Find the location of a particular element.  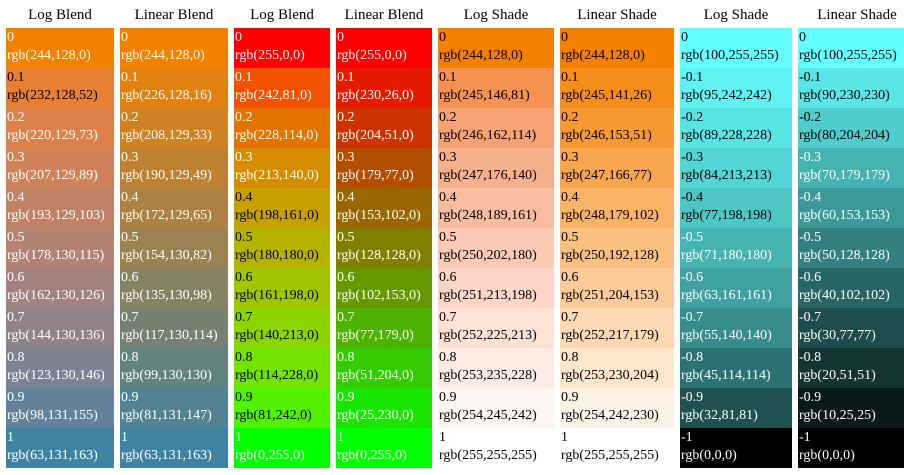

color-swatch: -0.8 rgb(20,51,51) is located at coordinates (851, 368).